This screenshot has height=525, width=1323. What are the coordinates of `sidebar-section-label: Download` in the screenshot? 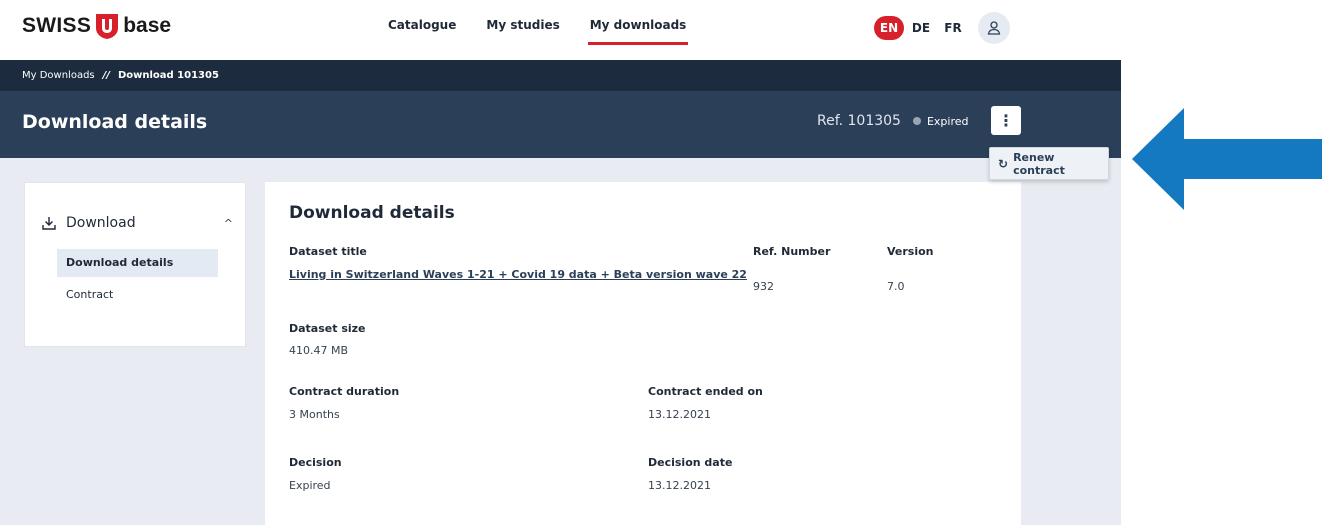 It's located at (101, 223).